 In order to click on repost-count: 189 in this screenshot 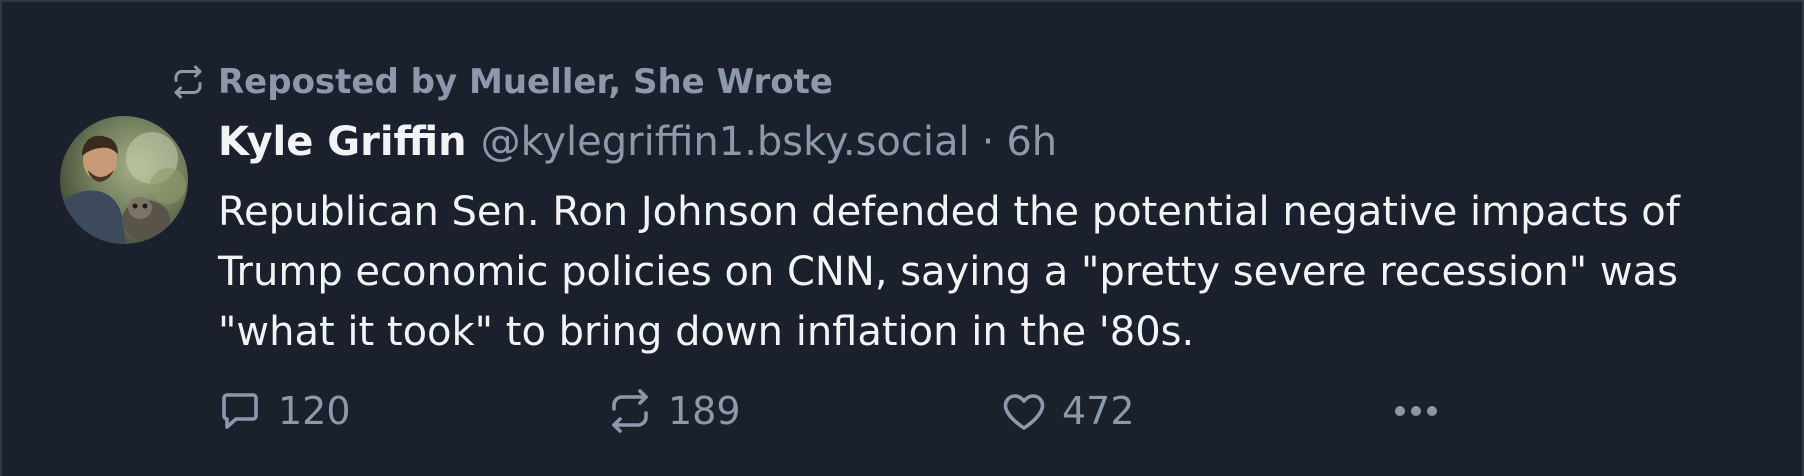, I will do `click(704, 411)`.